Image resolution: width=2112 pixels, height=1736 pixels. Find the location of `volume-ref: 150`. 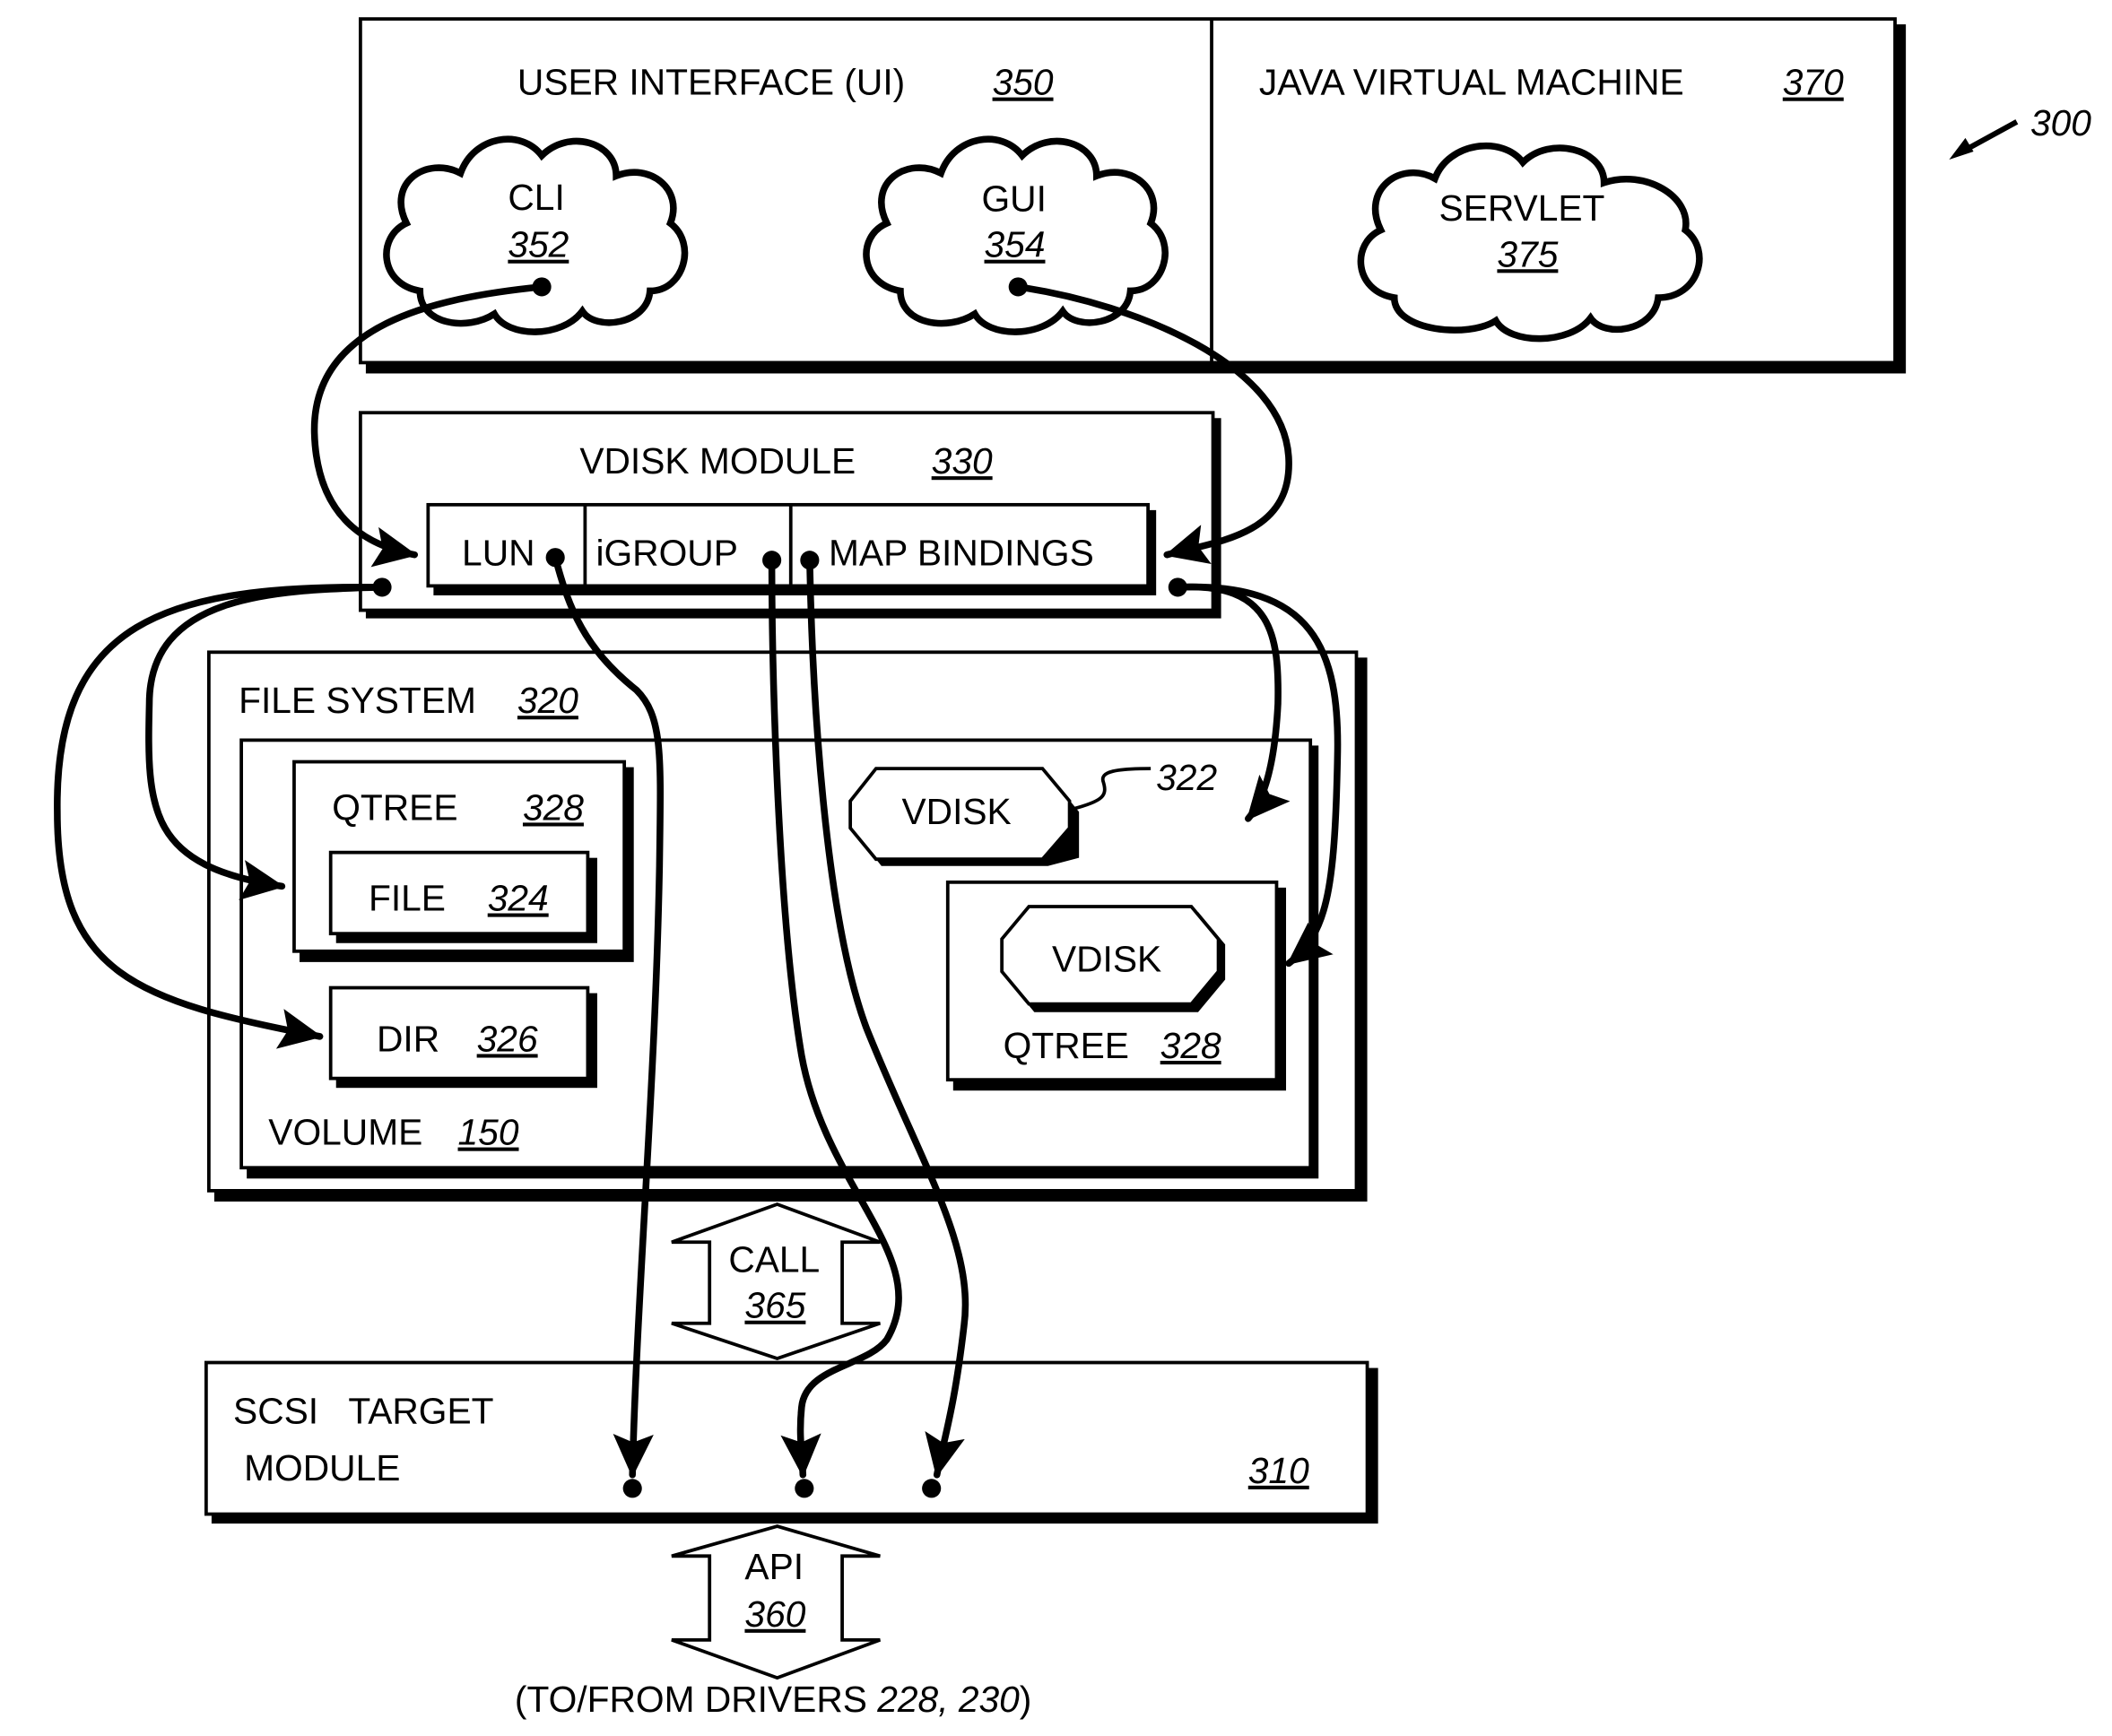

volume-ref: 150 is located at coordinates (488, 1132).